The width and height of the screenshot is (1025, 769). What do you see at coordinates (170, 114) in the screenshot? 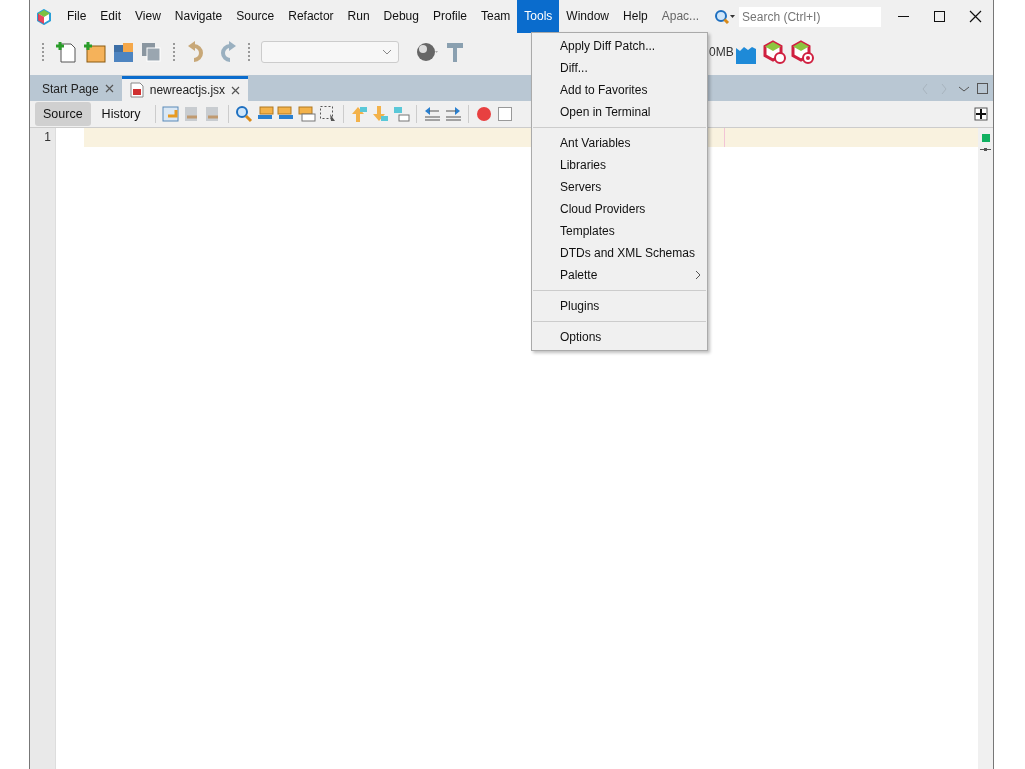
I see `jump-back-icon` at bounding box center [170, 114].